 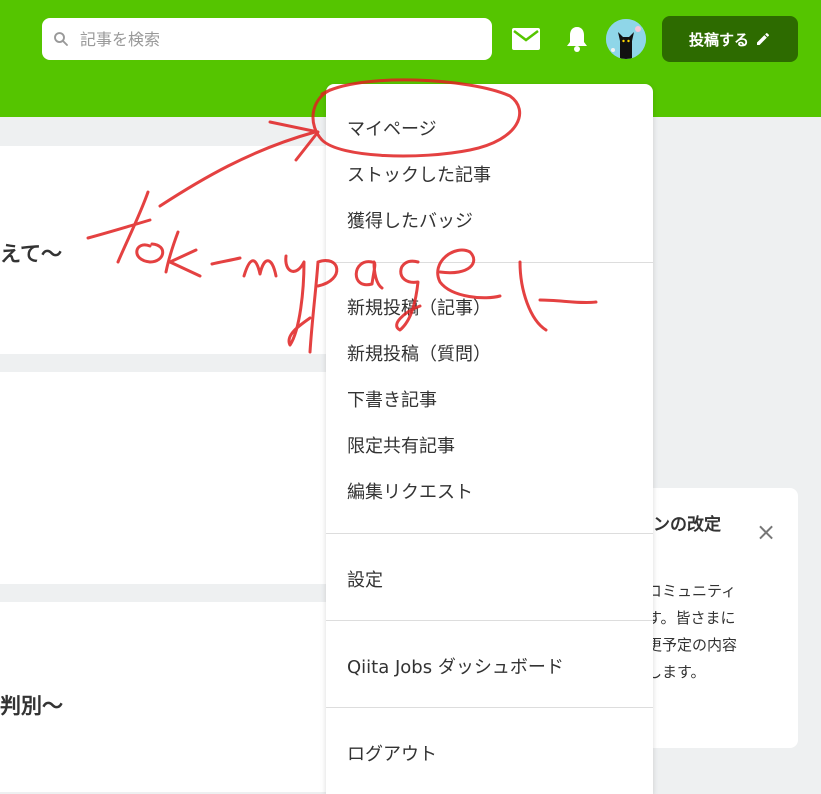 What do you see at coordinates (270, 39) in the screenshot?
I see `search-input` at bounding box center [270, 39].